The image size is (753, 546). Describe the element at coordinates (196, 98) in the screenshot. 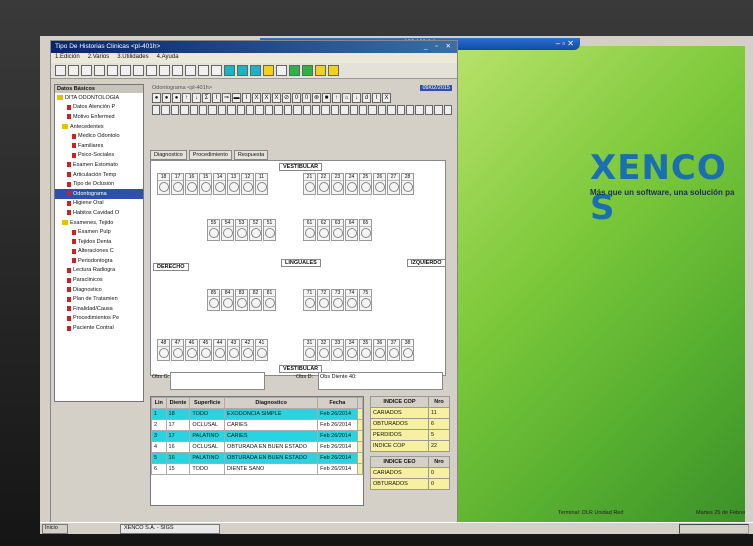

I see `symbol-button: ↓` at that location.